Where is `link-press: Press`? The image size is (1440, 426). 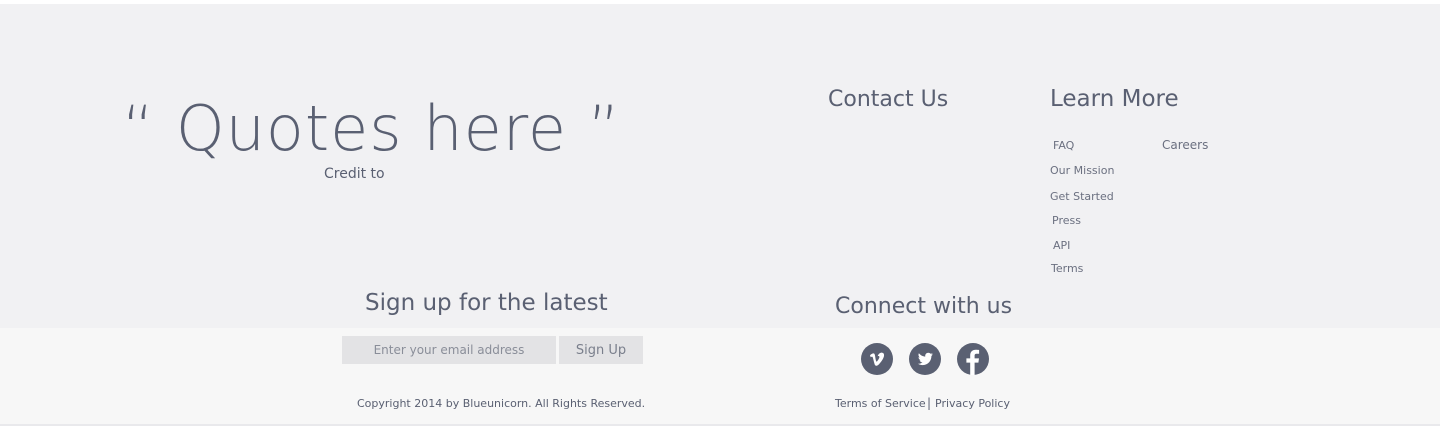 link-press: Press is located at coordinates (1066, 220).